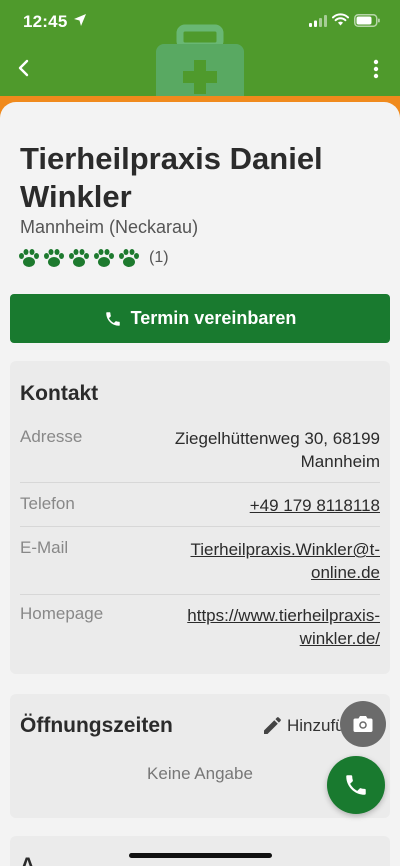 Image resolution: width=400 pixels, height=866 pixels. I want to click on phone-link: +49 179 8118118, so click(315, 505).